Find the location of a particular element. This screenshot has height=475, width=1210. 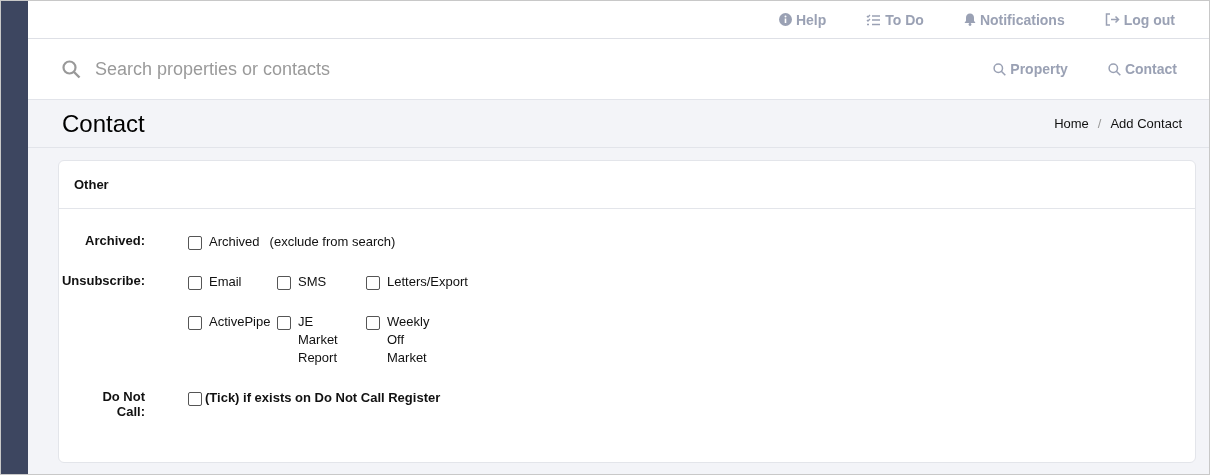

nav-link: To Do is located at coordinates (895, 19).